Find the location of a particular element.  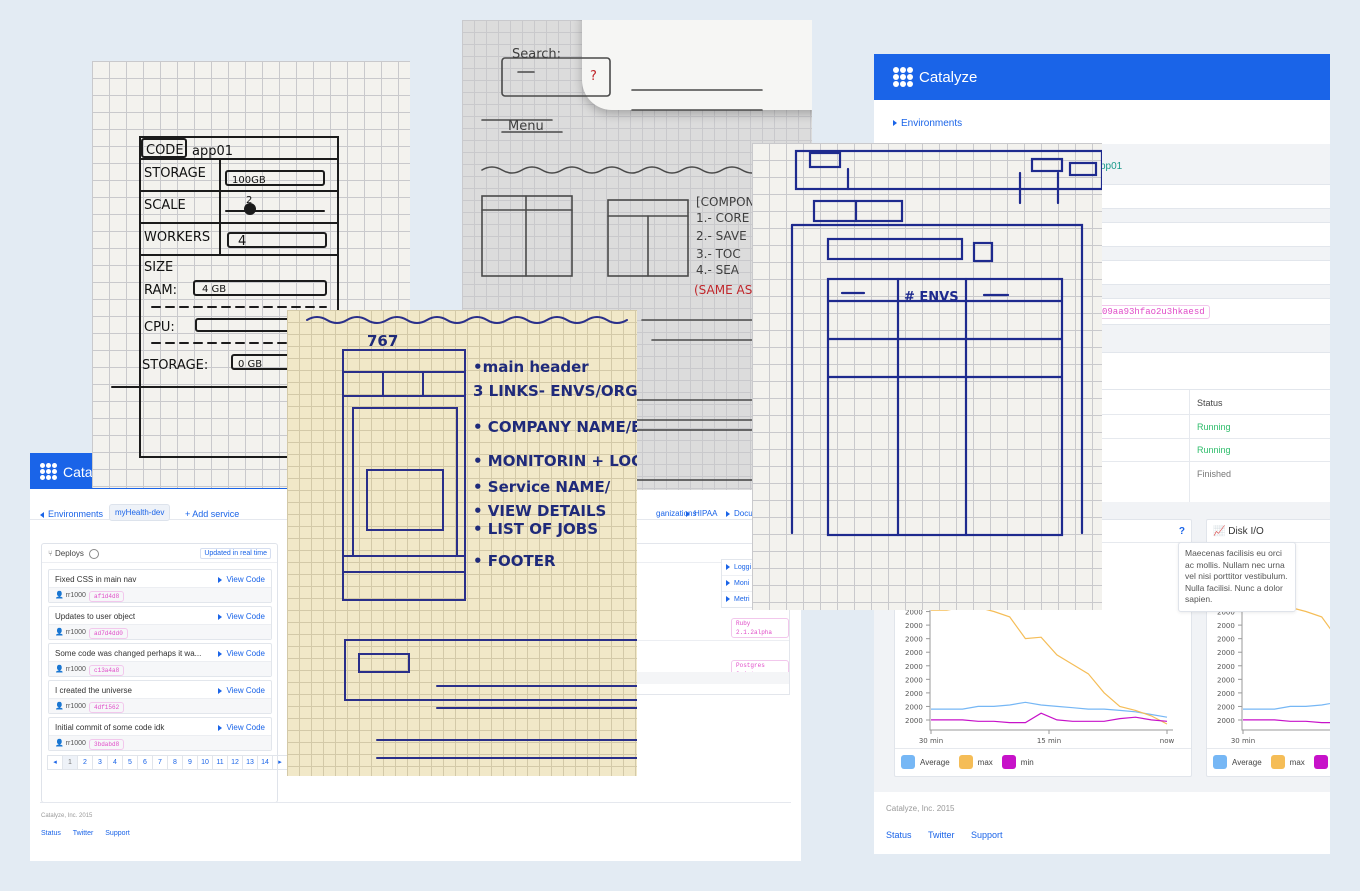

service-row: 09aa93hfao2u3hkaesd is located at coordinates (1213, 311).